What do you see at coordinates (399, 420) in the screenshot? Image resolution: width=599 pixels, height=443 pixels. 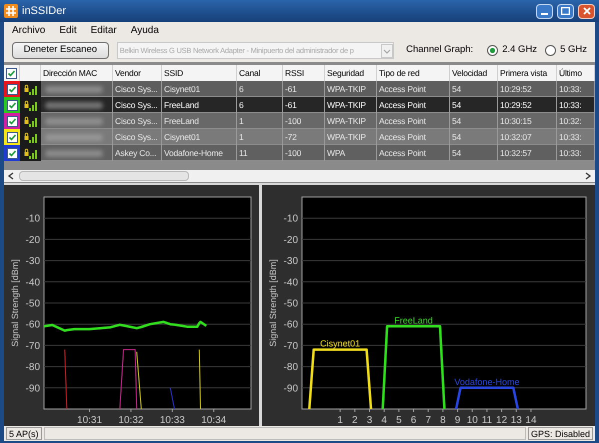 I see `axis-tick-label: 5` at bounding box center [399, 420].